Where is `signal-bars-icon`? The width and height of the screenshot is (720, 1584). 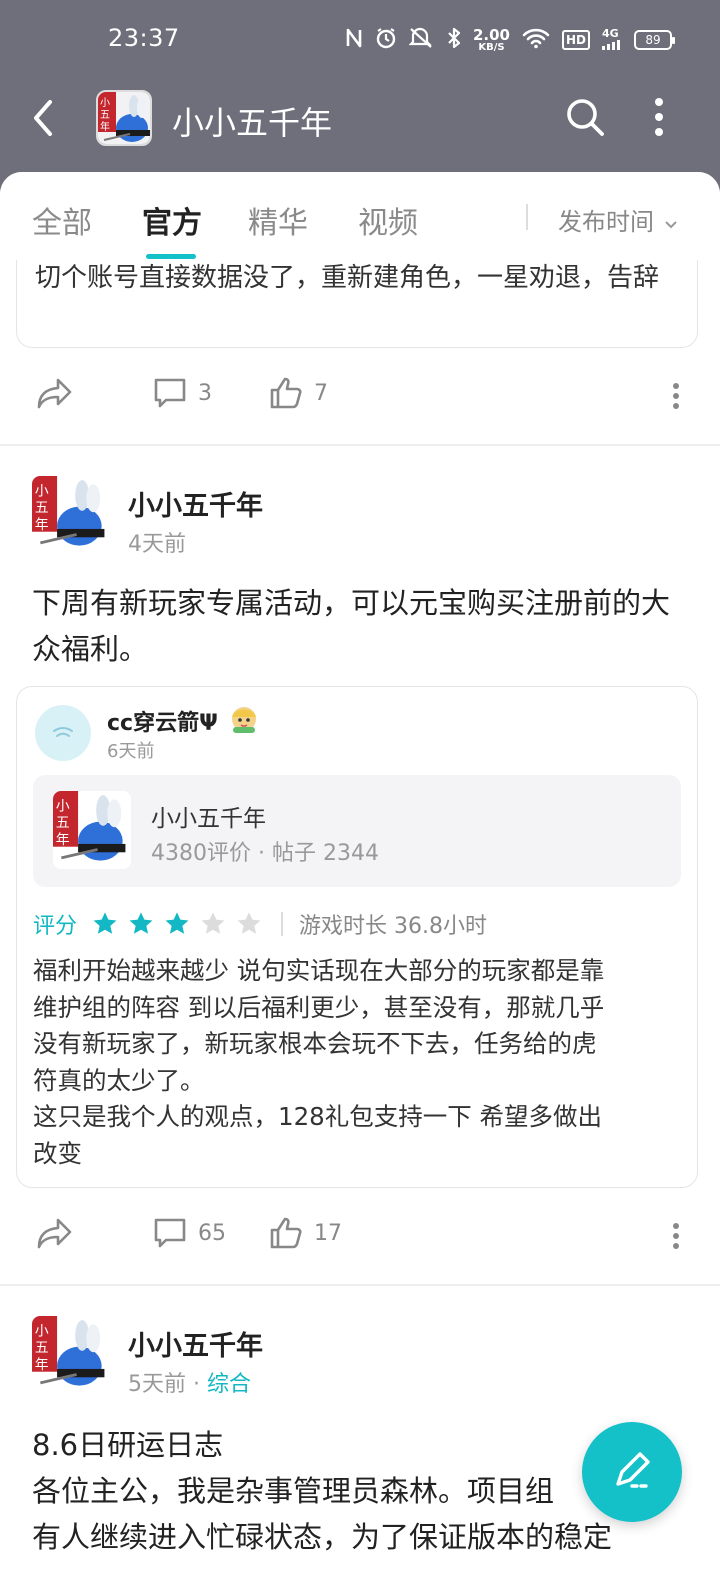 signal-bars-icon is located at coordinates (611, 44).